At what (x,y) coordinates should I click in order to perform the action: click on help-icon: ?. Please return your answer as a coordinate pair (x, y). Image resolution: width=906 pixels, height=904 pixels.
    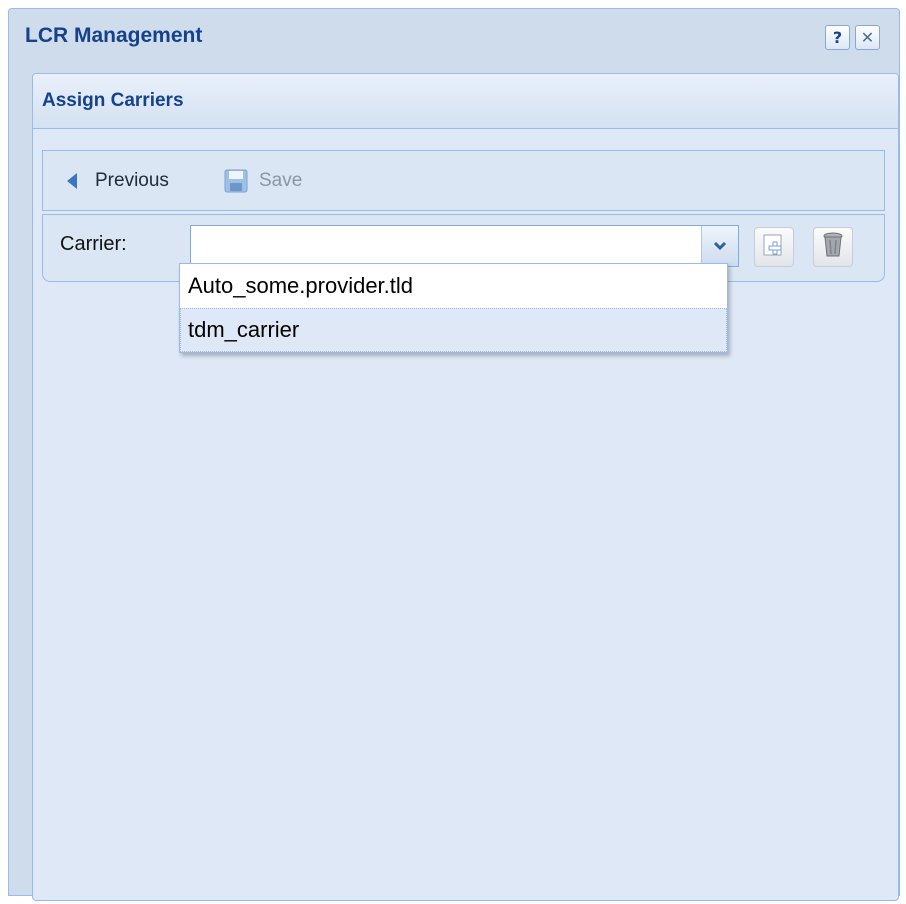
    Looking at the image, I should click on (837, 37).